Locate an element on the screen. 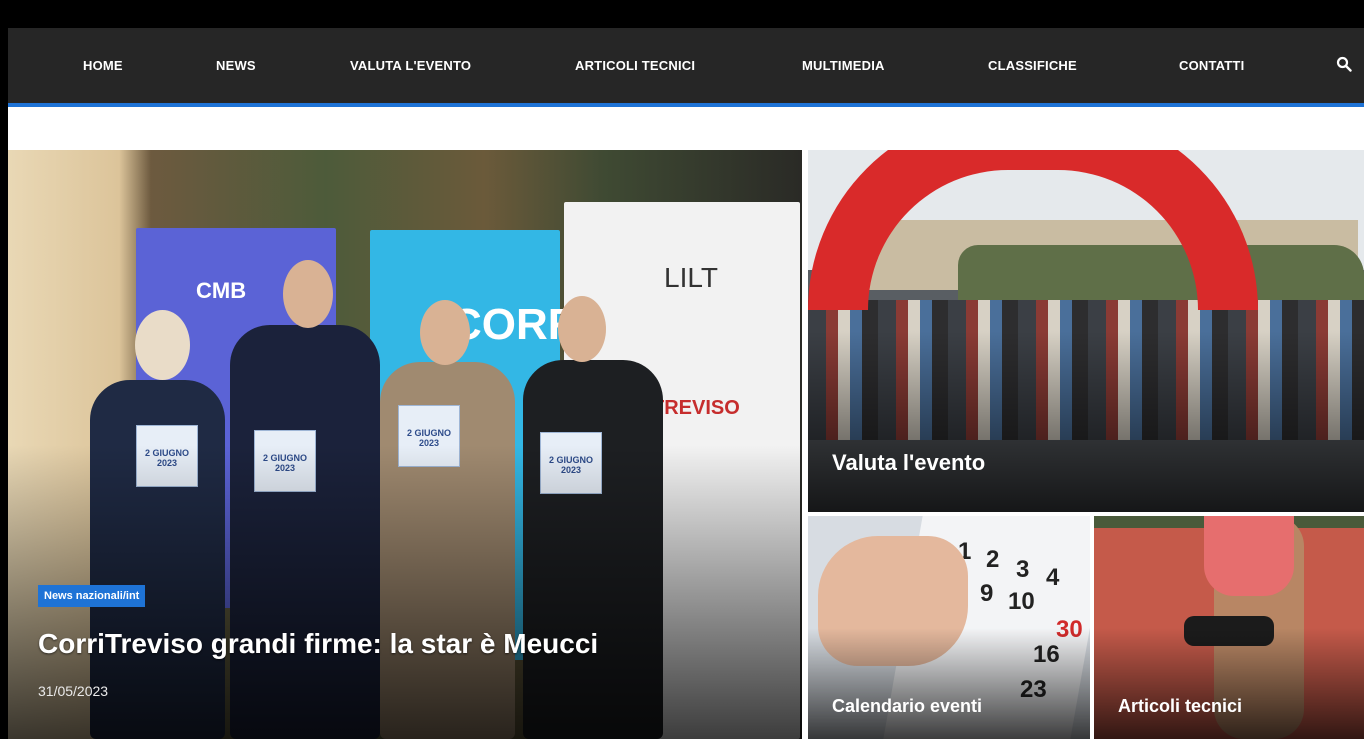 The image size is (1364, 739). calendar-gradient is located at coordinates (949, 683).